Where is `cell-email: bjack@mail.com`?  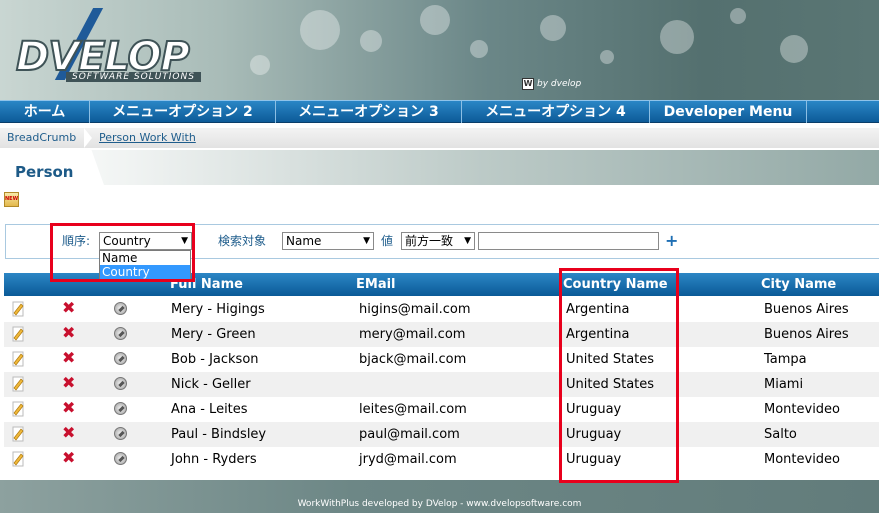
cell-email: bjack@mail.com is located at coordinates (413, 359).